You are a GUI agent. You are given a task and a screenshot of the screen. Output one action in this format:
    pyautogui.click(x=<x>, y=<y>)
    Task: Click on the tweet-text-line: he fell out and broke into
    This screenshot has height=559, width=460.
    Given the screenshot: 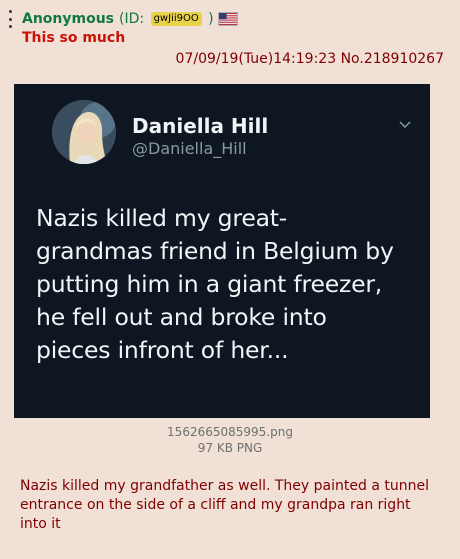 What is the action you would take?
    pyautogui.click(x=181, y=317)
    